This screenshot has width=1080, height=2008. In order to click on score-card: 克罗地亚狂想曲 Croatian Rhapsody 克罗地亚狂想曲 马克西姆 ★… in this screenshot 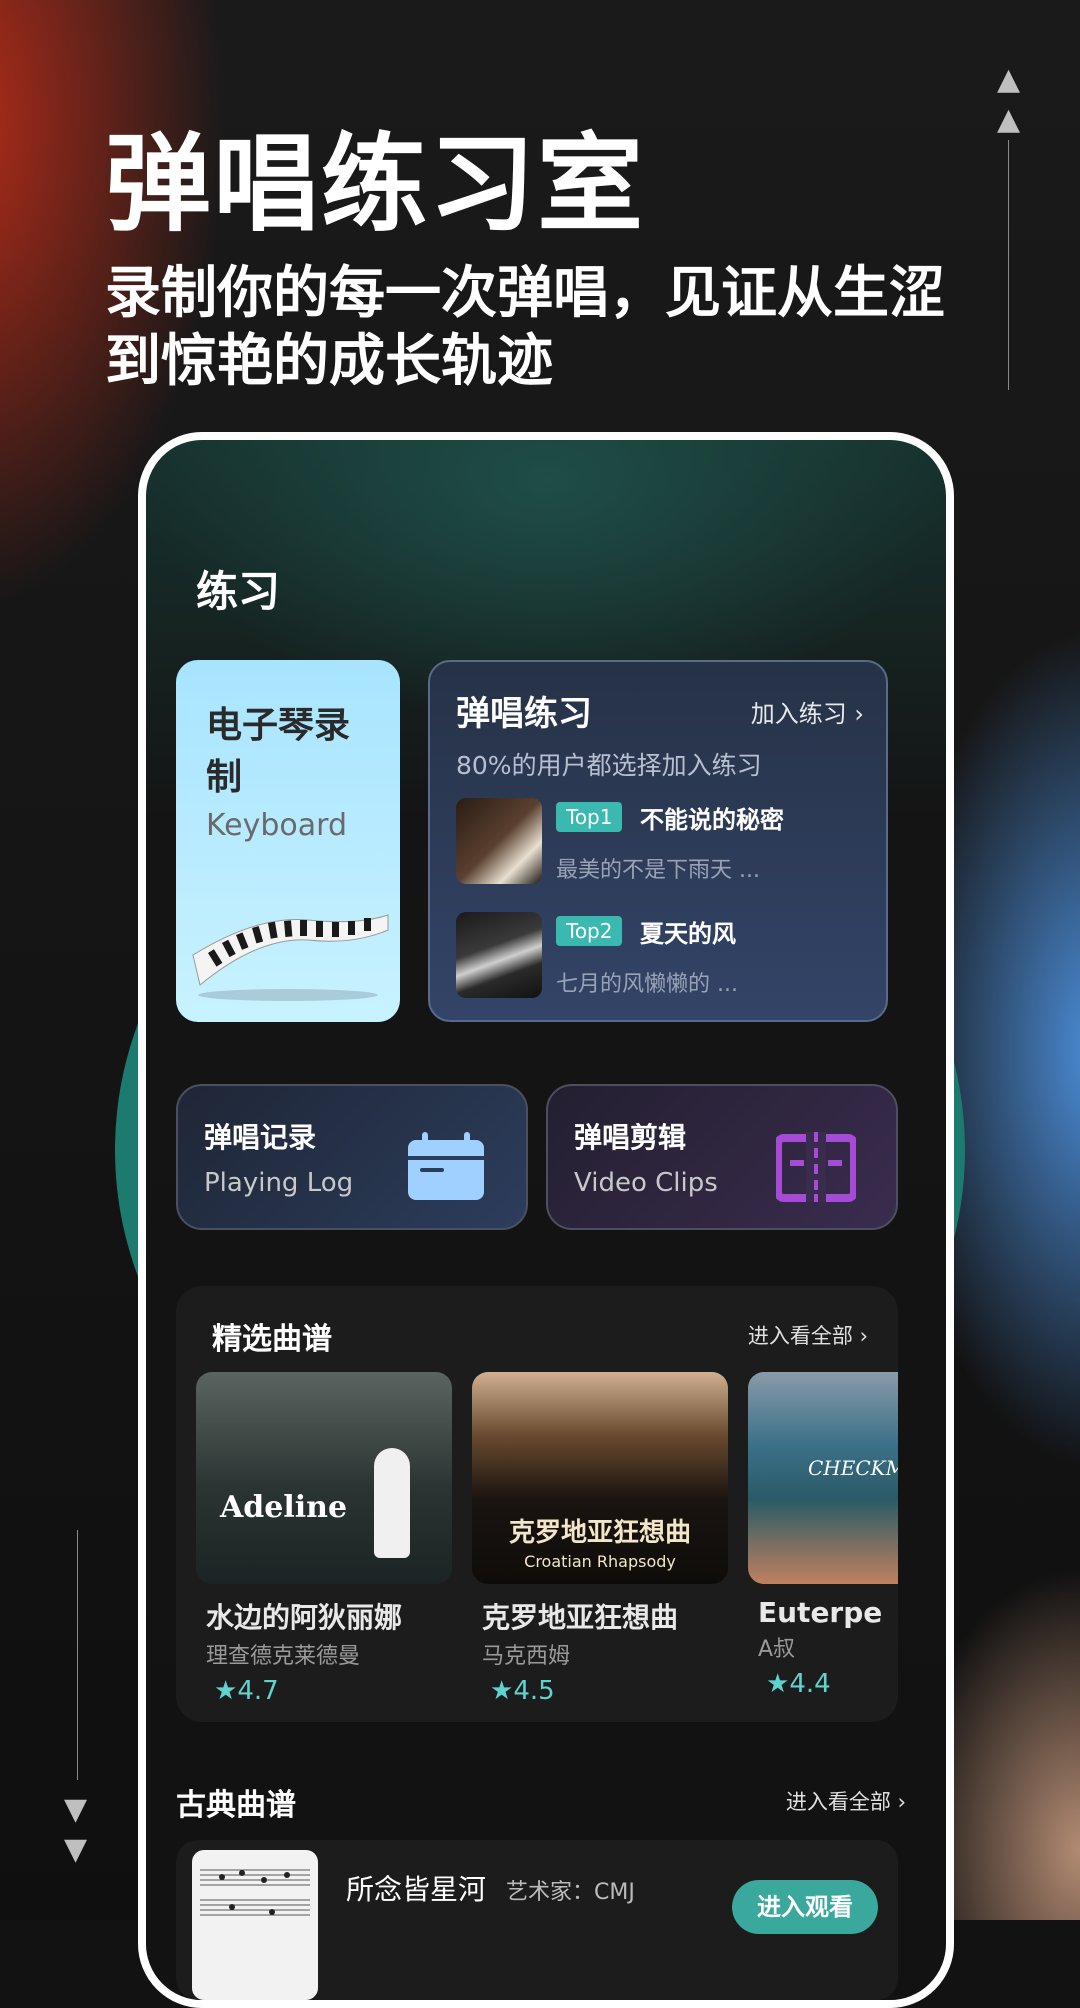, I will do `click(600, 1539)`.